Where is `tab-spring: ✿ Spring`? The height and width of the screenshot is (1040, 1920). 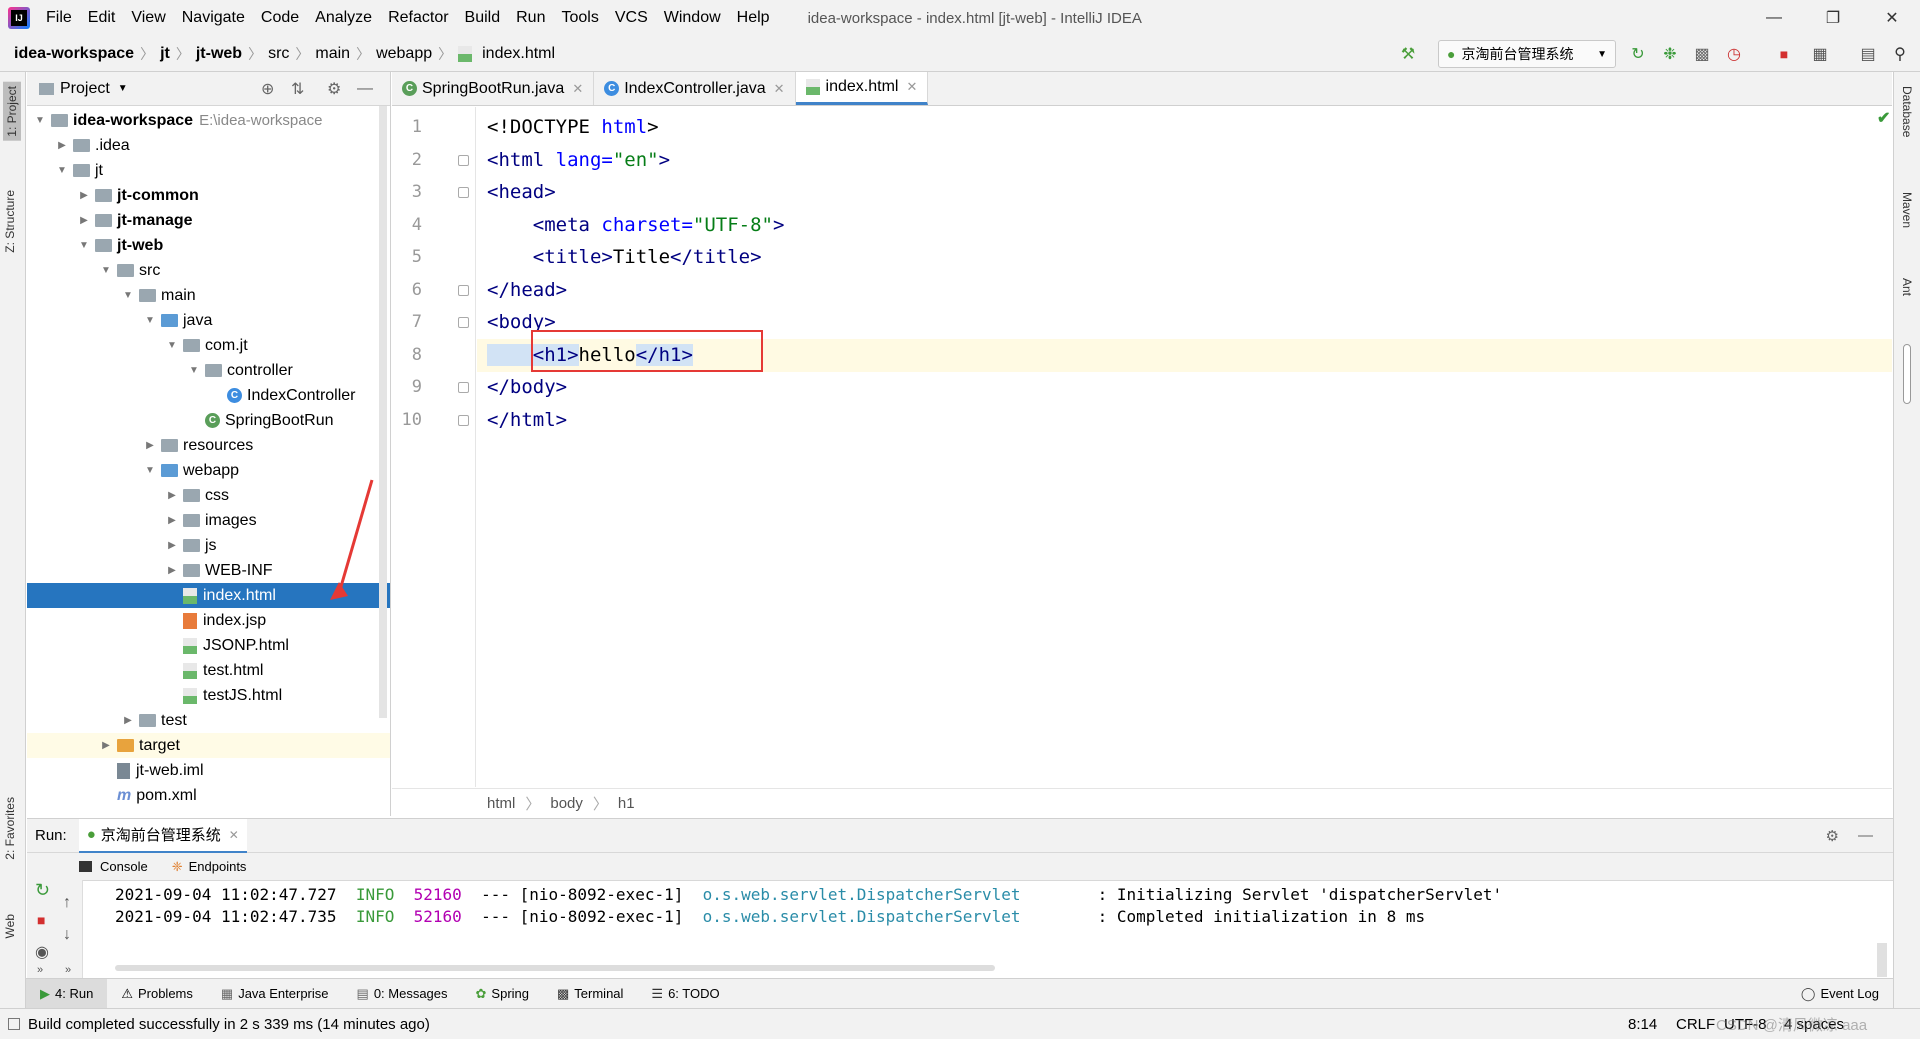
tab-spring: ✿ Spring is located at coordinates (502, 994).